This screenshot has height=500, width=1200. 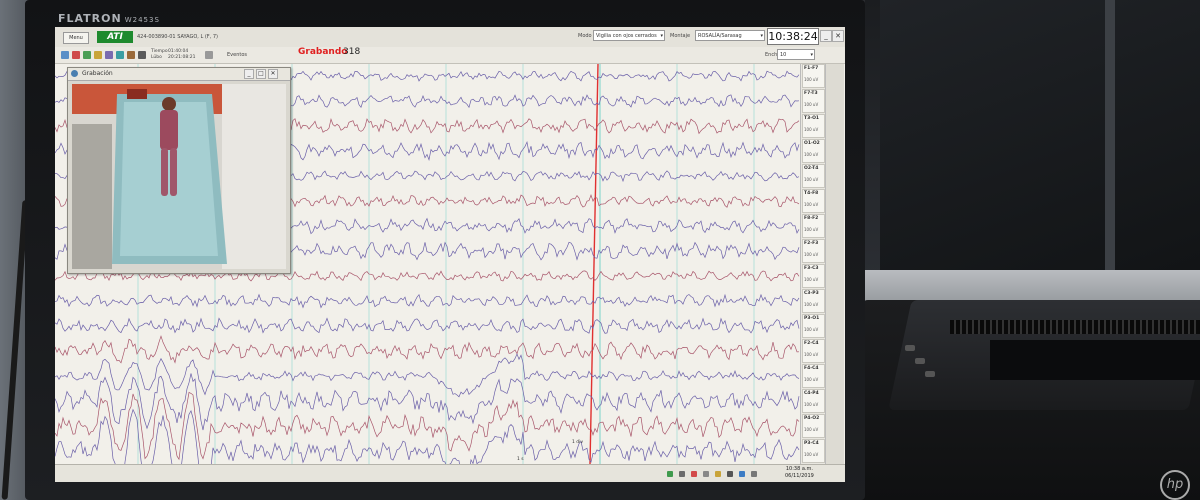 What do you see at coordinates (813, 176) in the screenshot?
I see `channel-label: O2-T4 100 uV` at bounding box center [813, 176].